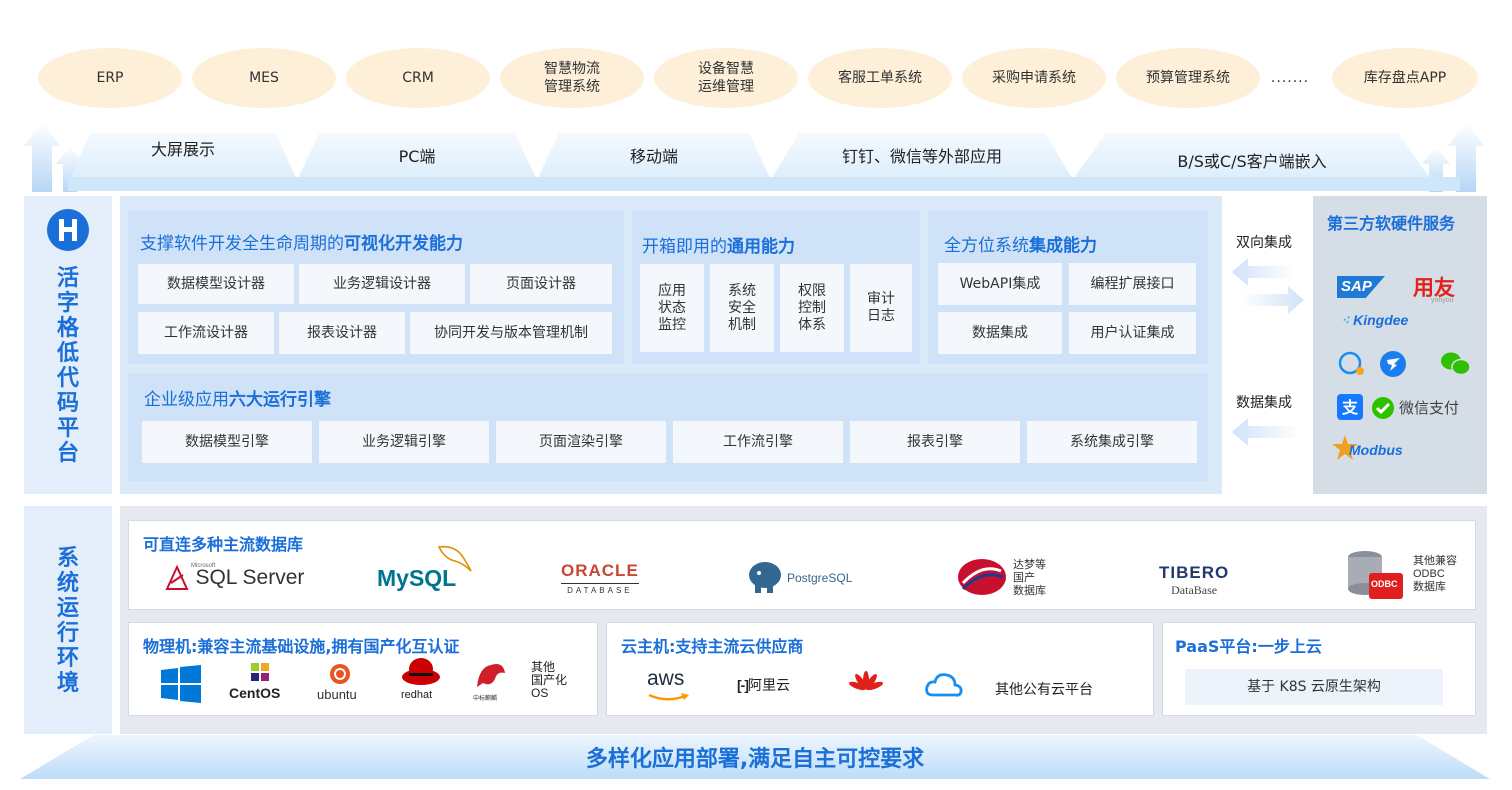 This screenshot has width=1512, height=790. What do you see at coordinates (1384, 584) in the screenshot?
I see `odbc-badge: ODBC` at bounding box center [1384, 584].